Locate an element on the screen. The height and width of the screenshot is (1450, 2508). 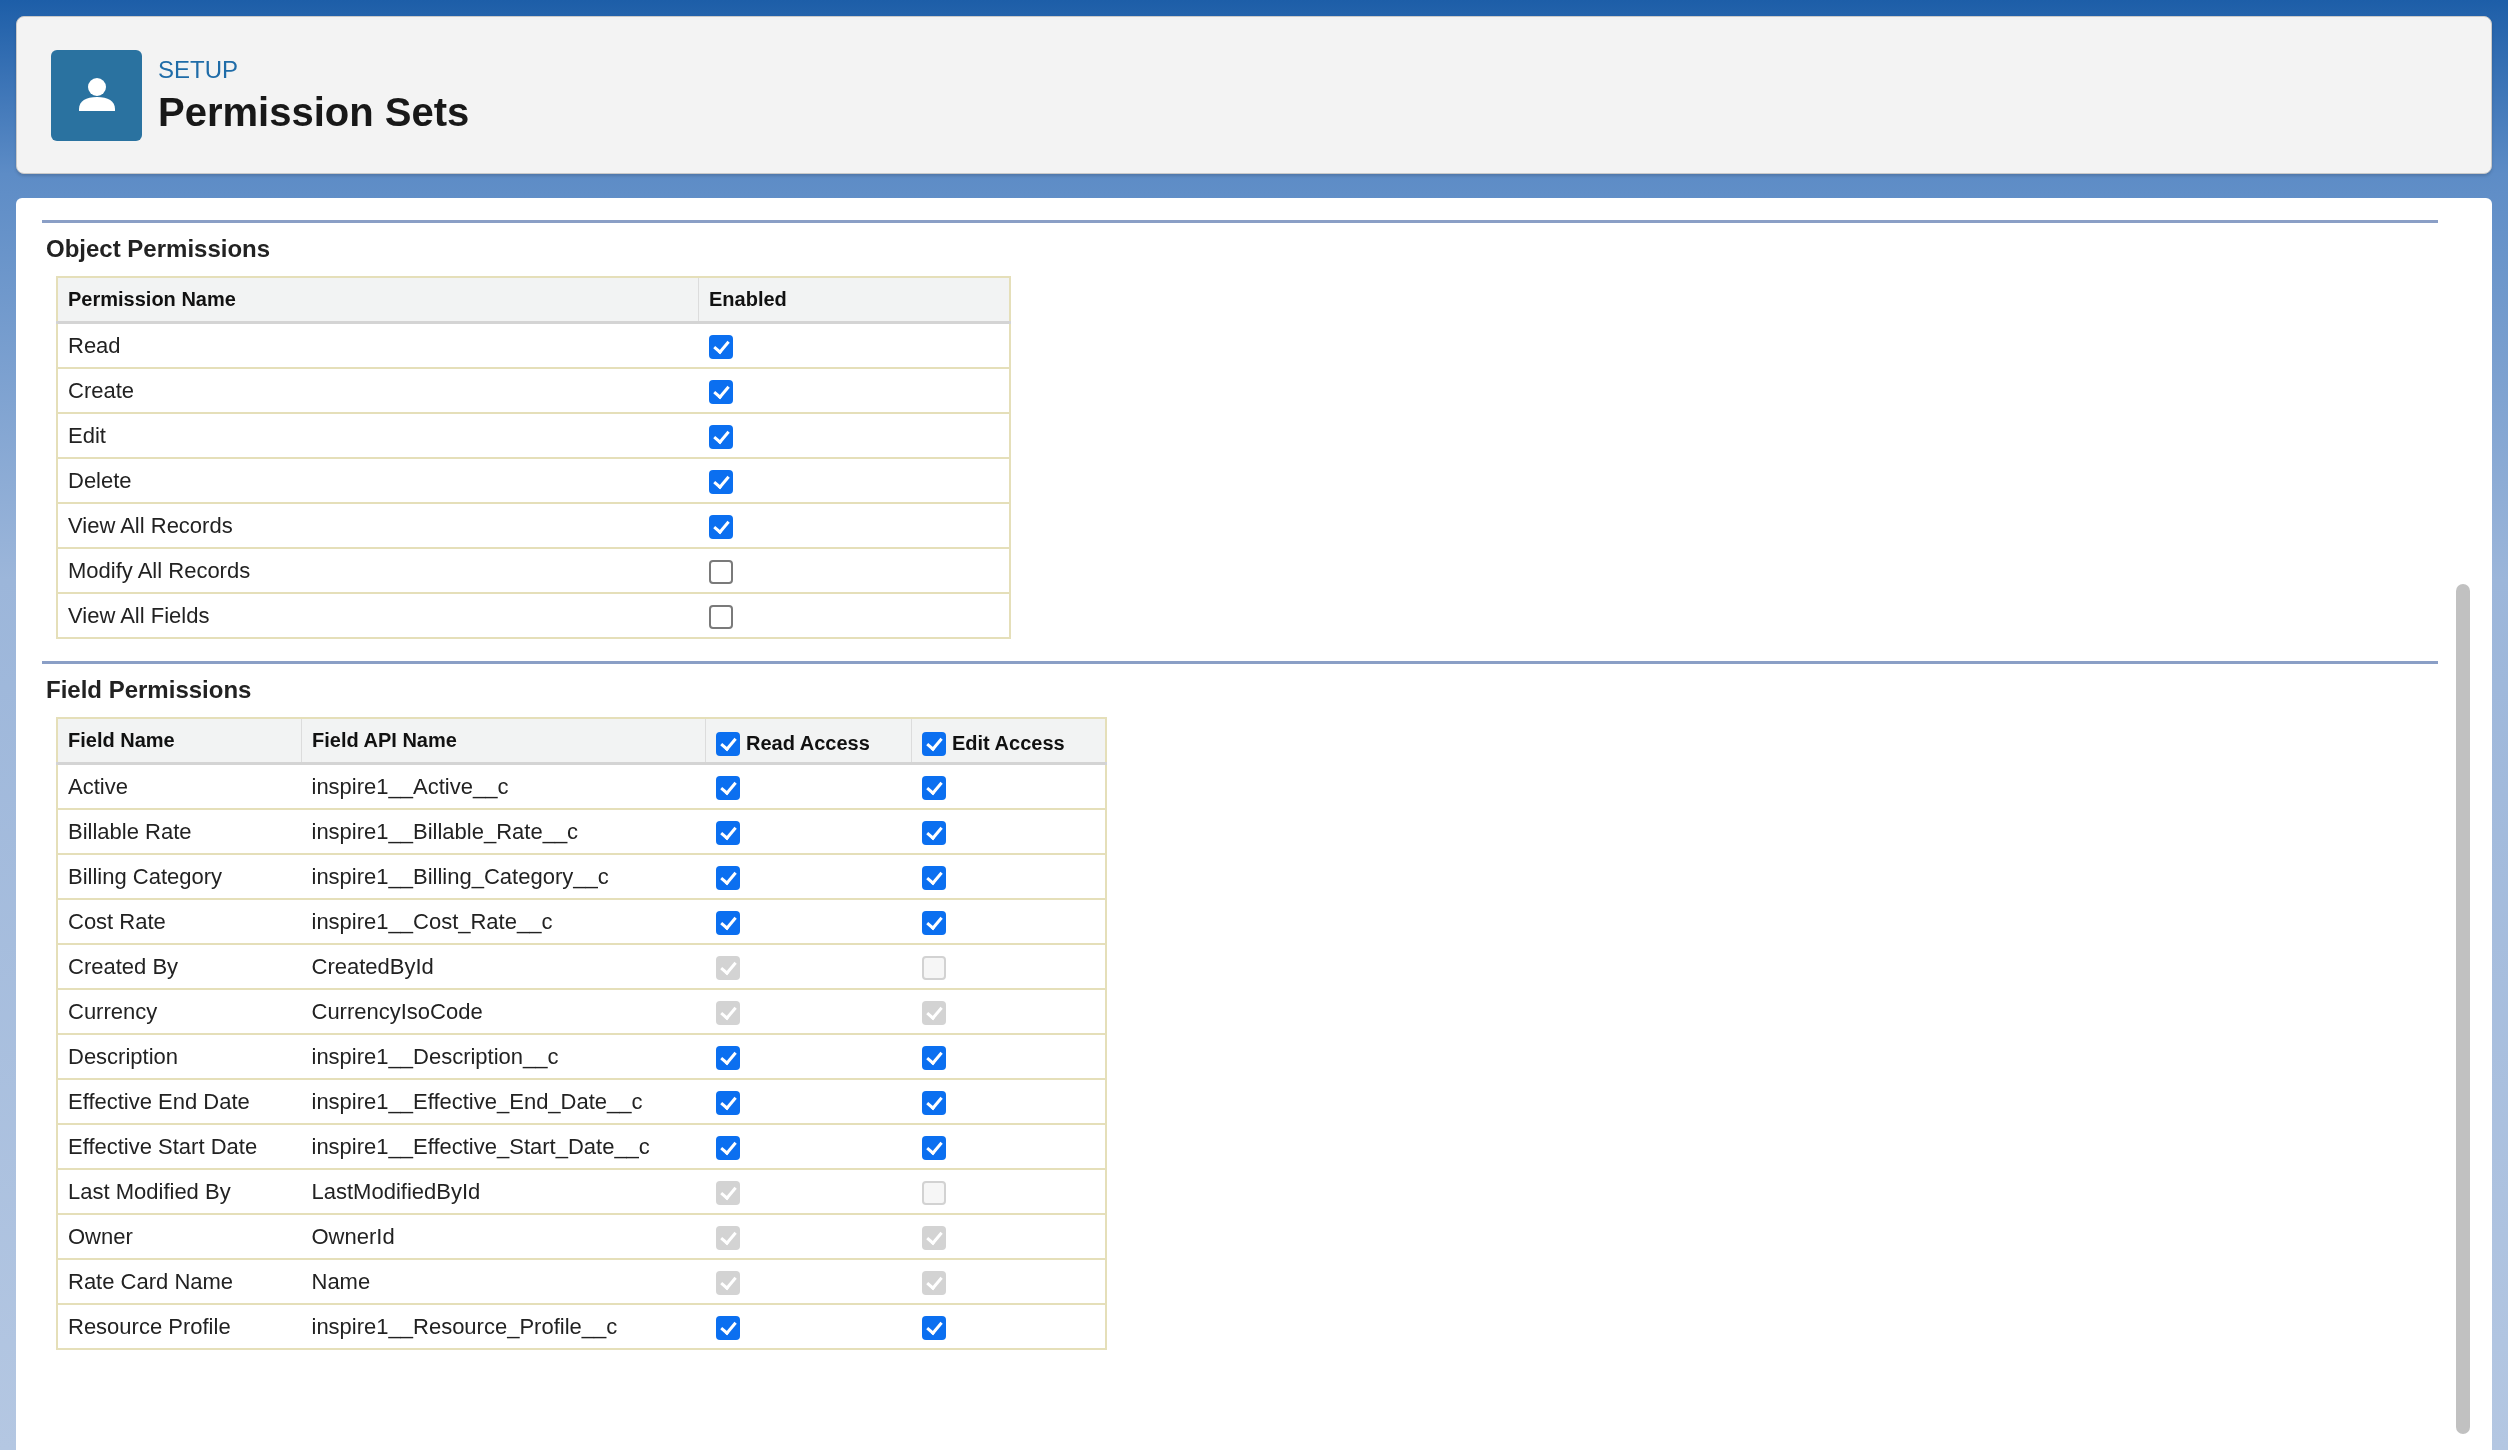
breadcrumb-label: SETUP is located at coordinates (198, 69).